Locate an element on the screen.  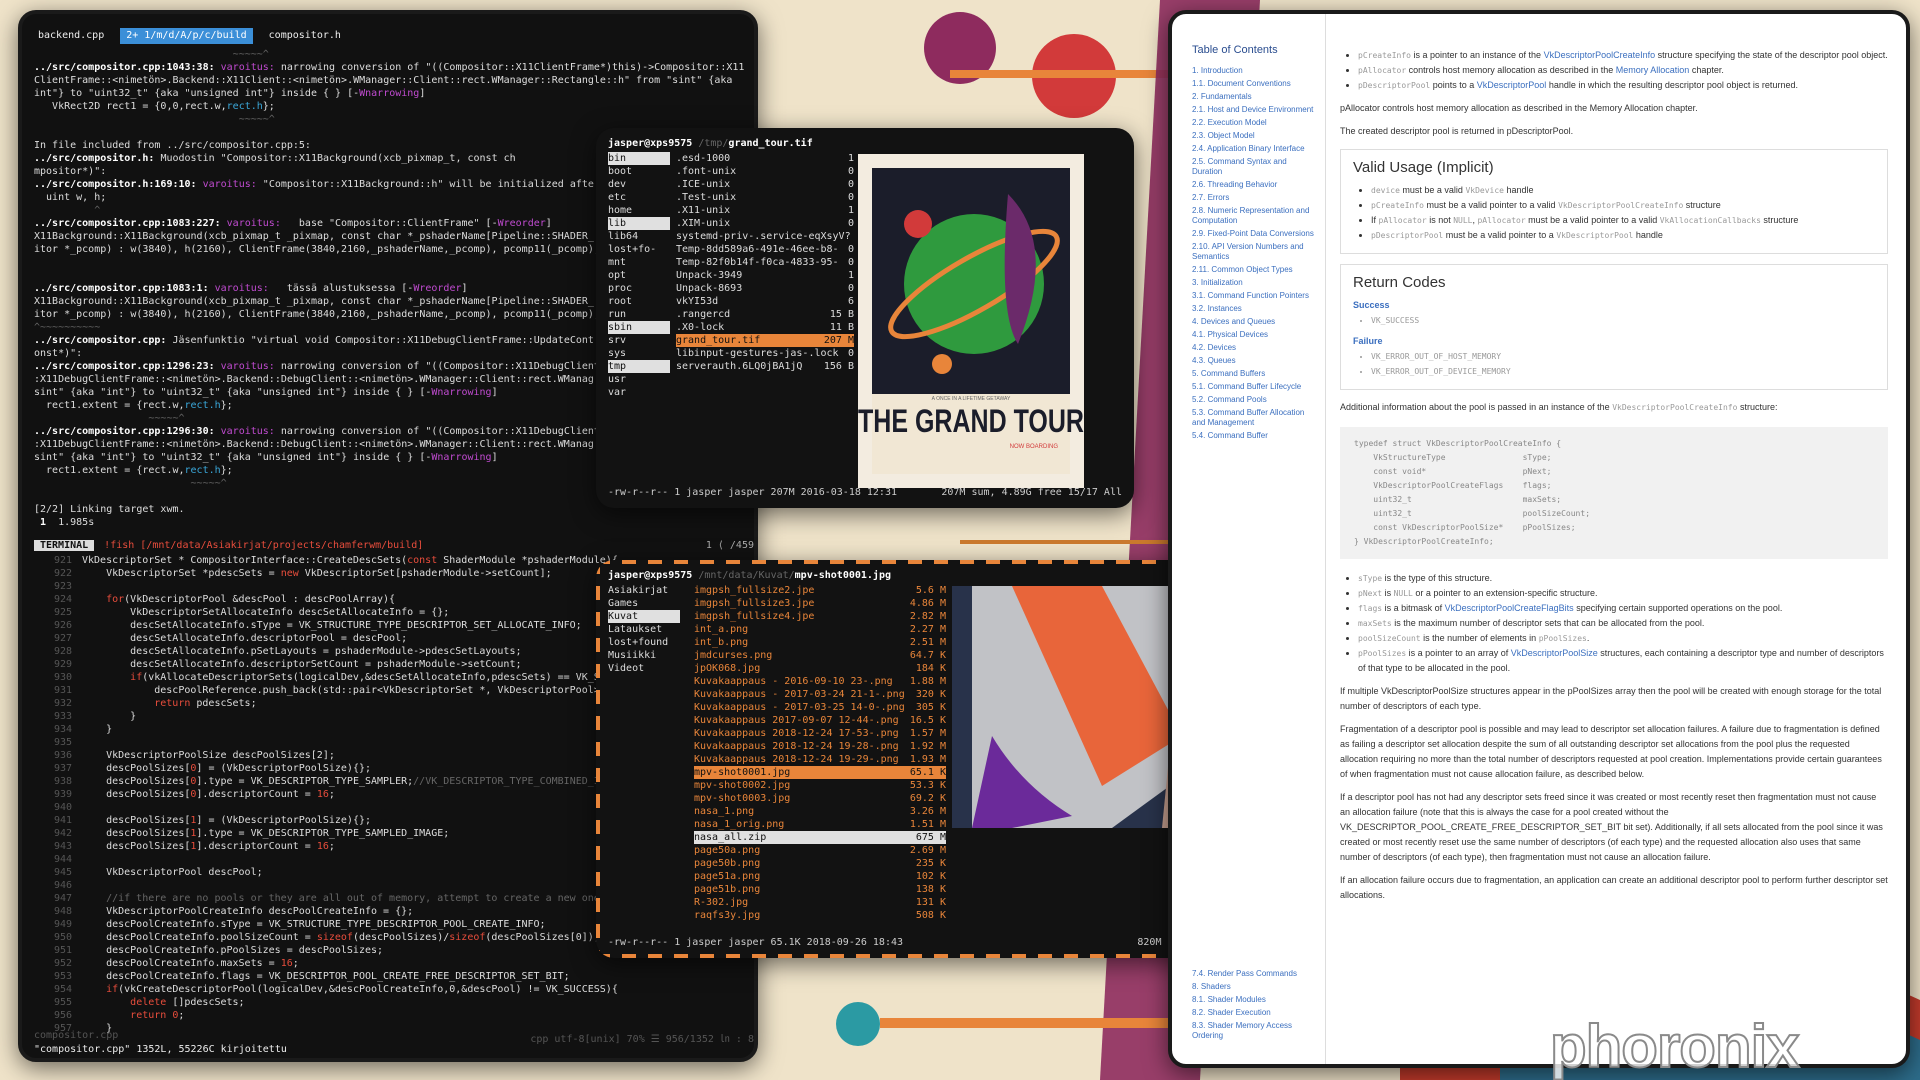
toc-item: 5.1. Command Buffer Lifecycle is located at coordinates (1254, 387).